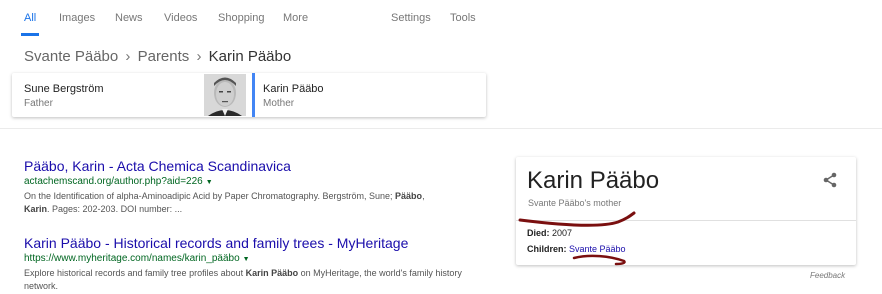 This screenshot has width=882, height=294. Describe the element at coordinates (241, 18) in the screenshot. I see `tab-shopping: Shopping` at that location.